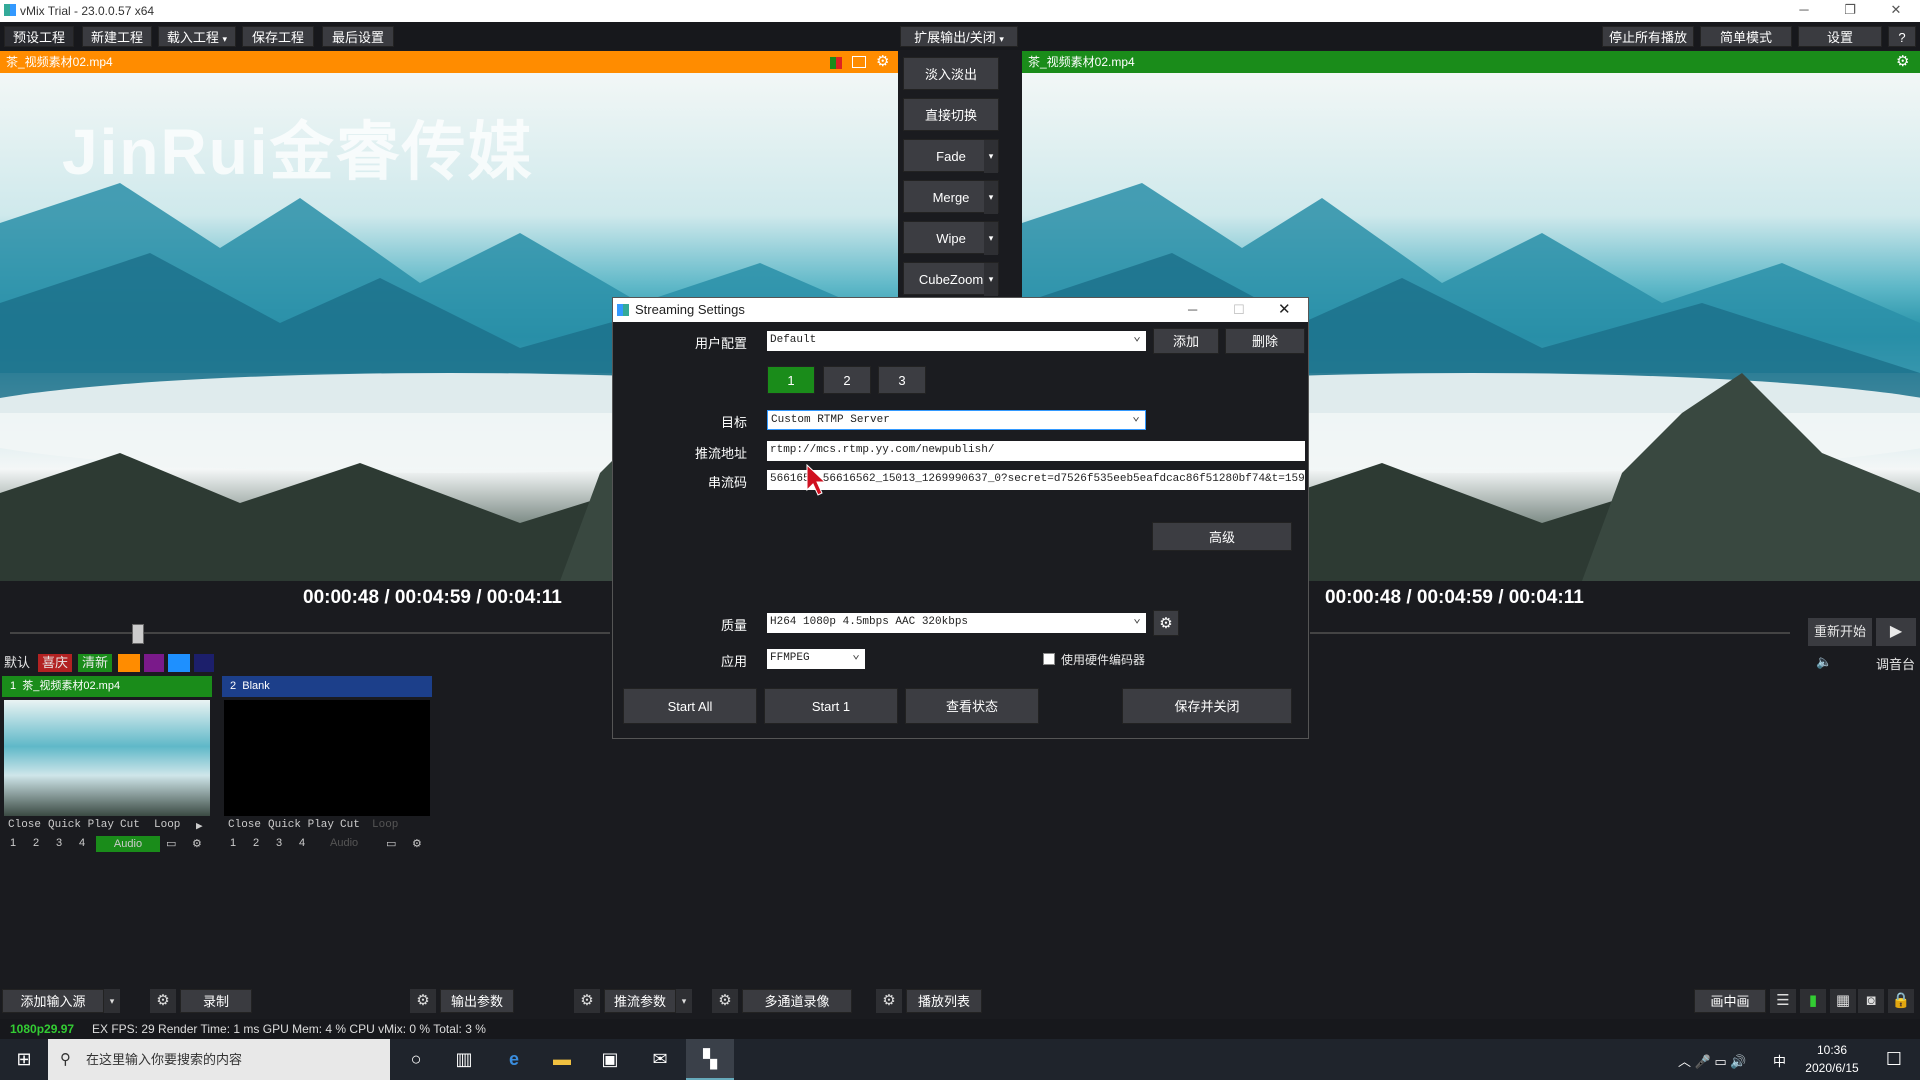 The image size is (1920, 1080). I want to click on grid-view-icon: ▦, so click(1843, 1001).